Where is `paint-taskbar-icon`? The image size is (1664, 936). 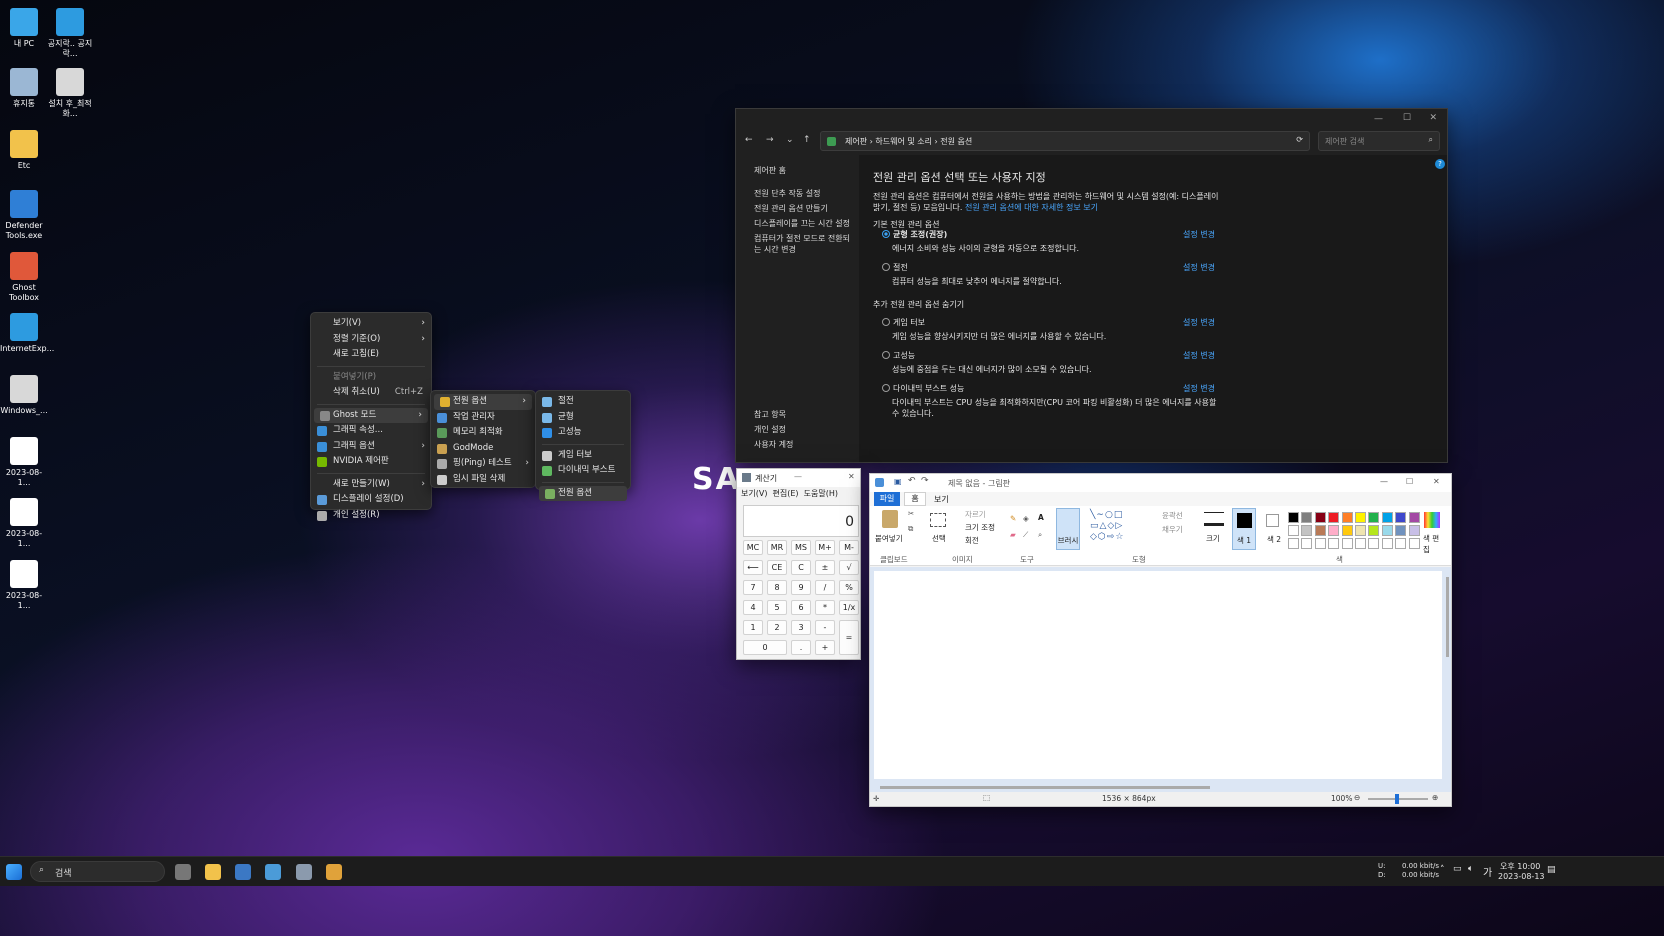 paint-taskbar-icon is located at coordinates (334, 872).